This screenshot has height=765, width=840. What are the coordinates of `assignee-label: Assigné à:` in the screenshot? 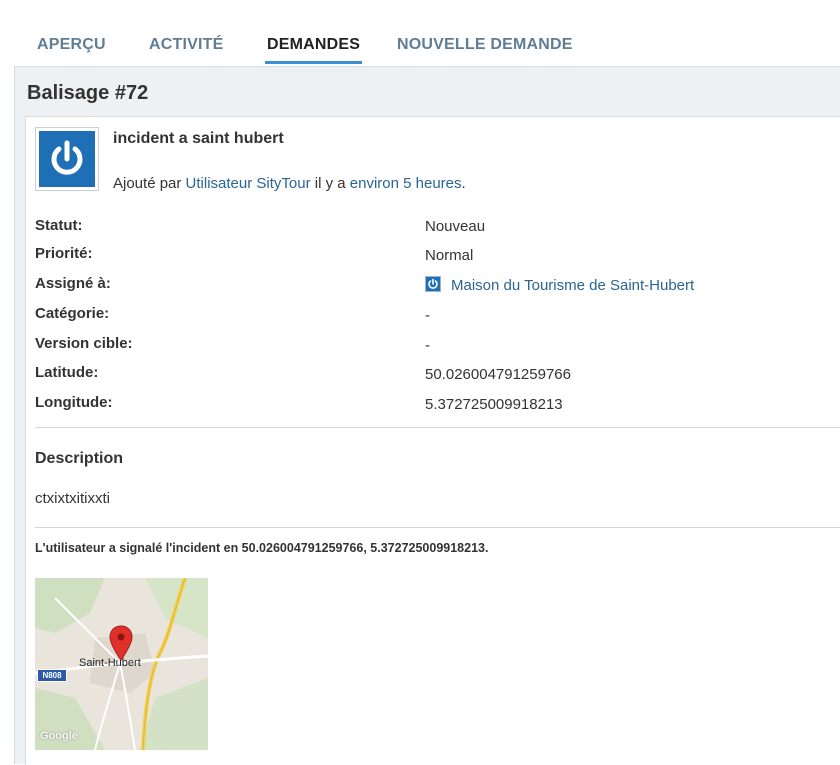 It's located at (73, 283).